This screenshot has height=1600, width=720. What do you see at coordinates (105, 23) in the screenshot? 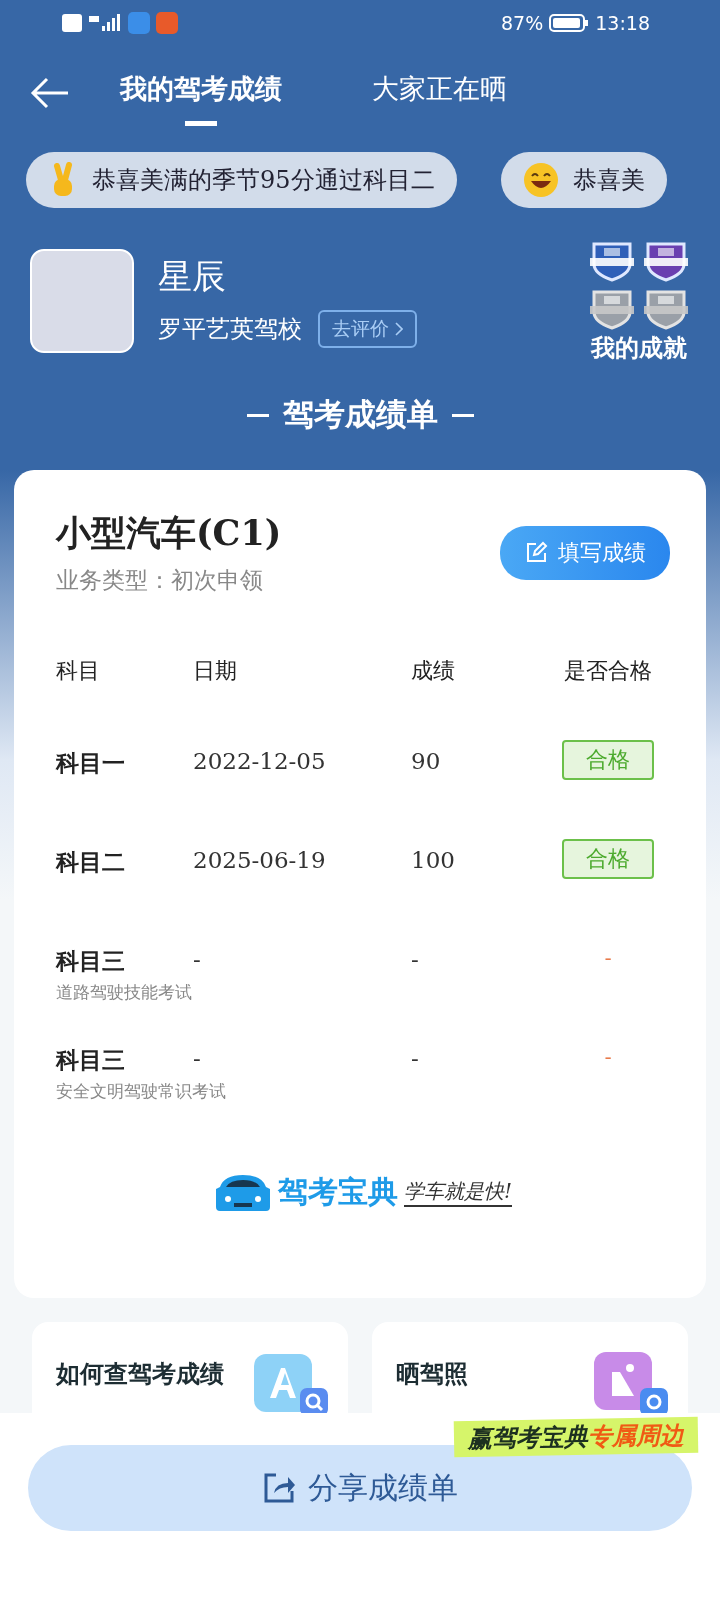
I see `signal-icon` at bounding box center [105, 23].